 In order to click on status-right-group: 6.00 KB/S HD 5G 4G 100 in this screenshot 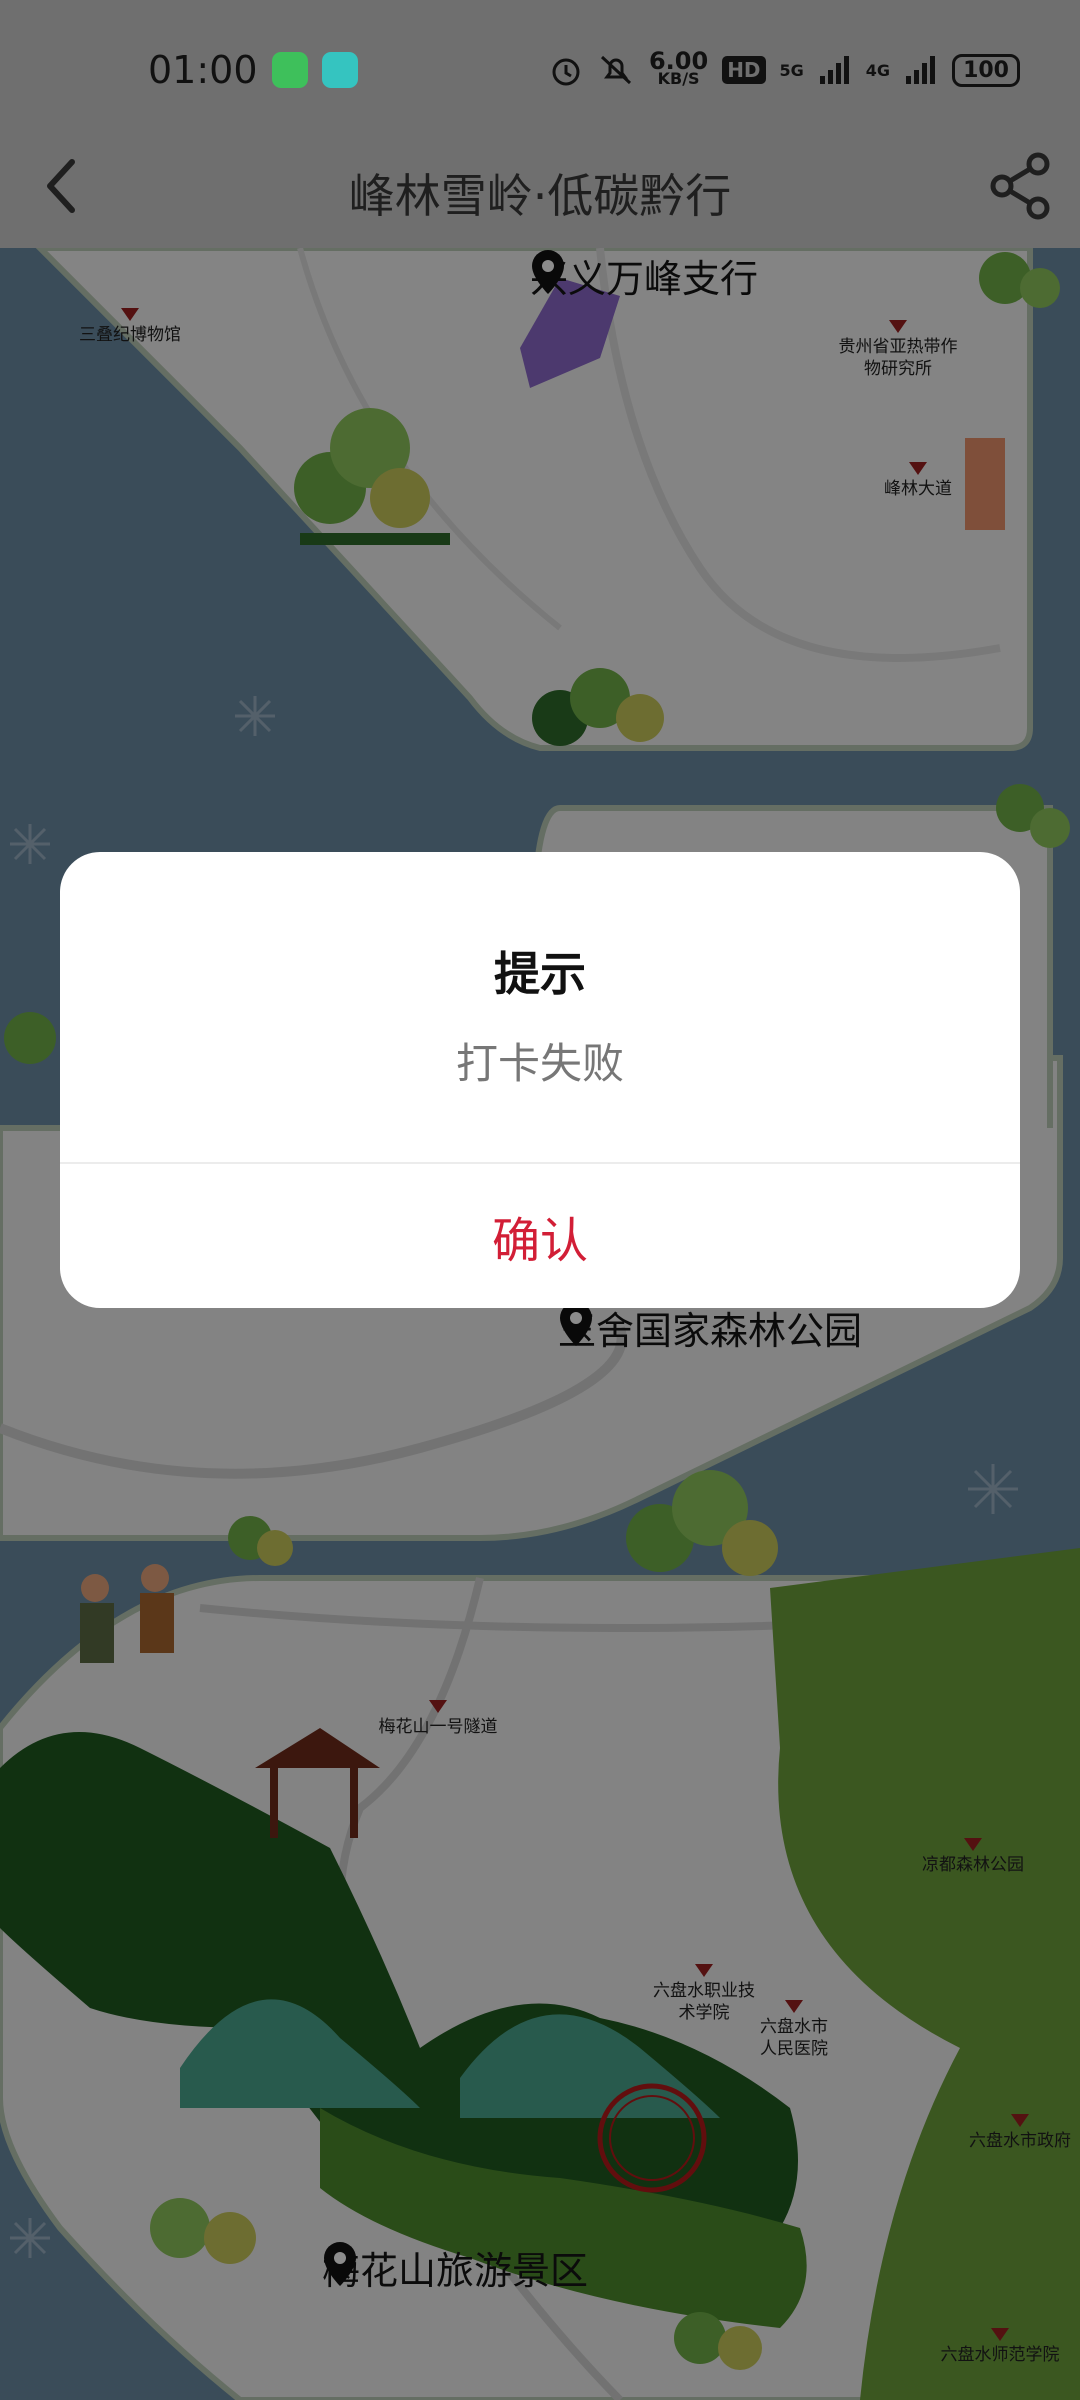, I will do `click(784, 70)`.